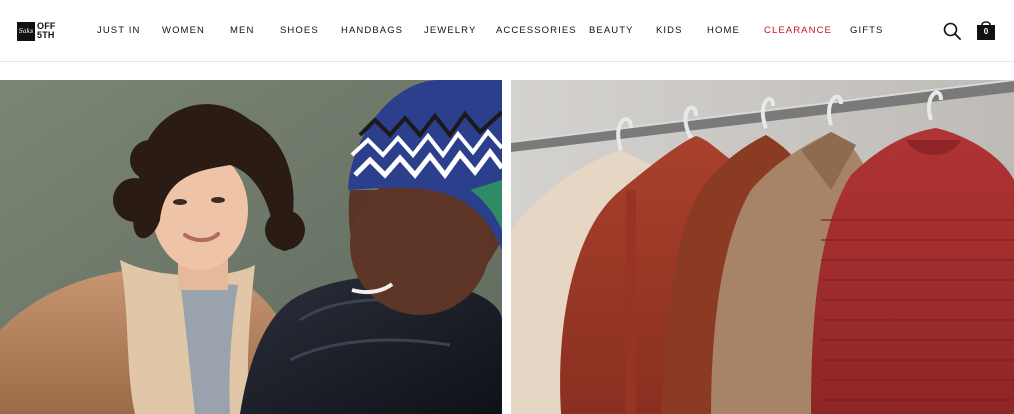 The width and height of the screenshot is (1014, 414). Describe the element at coordinates (118, 30) in the screenshot. I see `nav-item-just-in: JUST IN` at that location.